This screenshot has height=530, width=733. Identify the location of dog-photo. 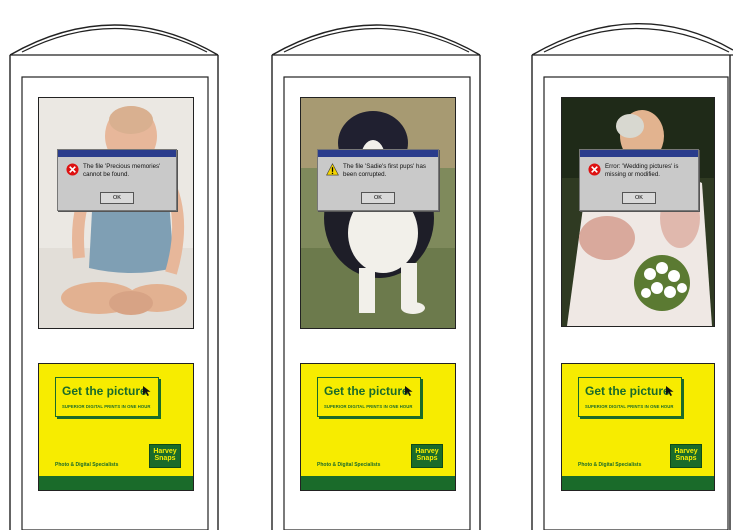
(378, 213).